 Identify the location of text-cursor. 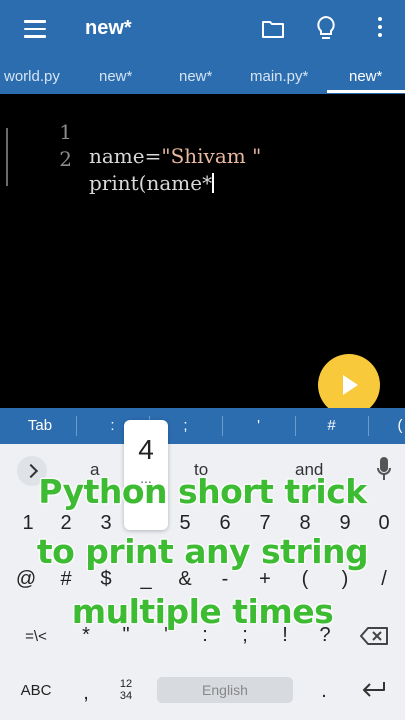
(213, 183).